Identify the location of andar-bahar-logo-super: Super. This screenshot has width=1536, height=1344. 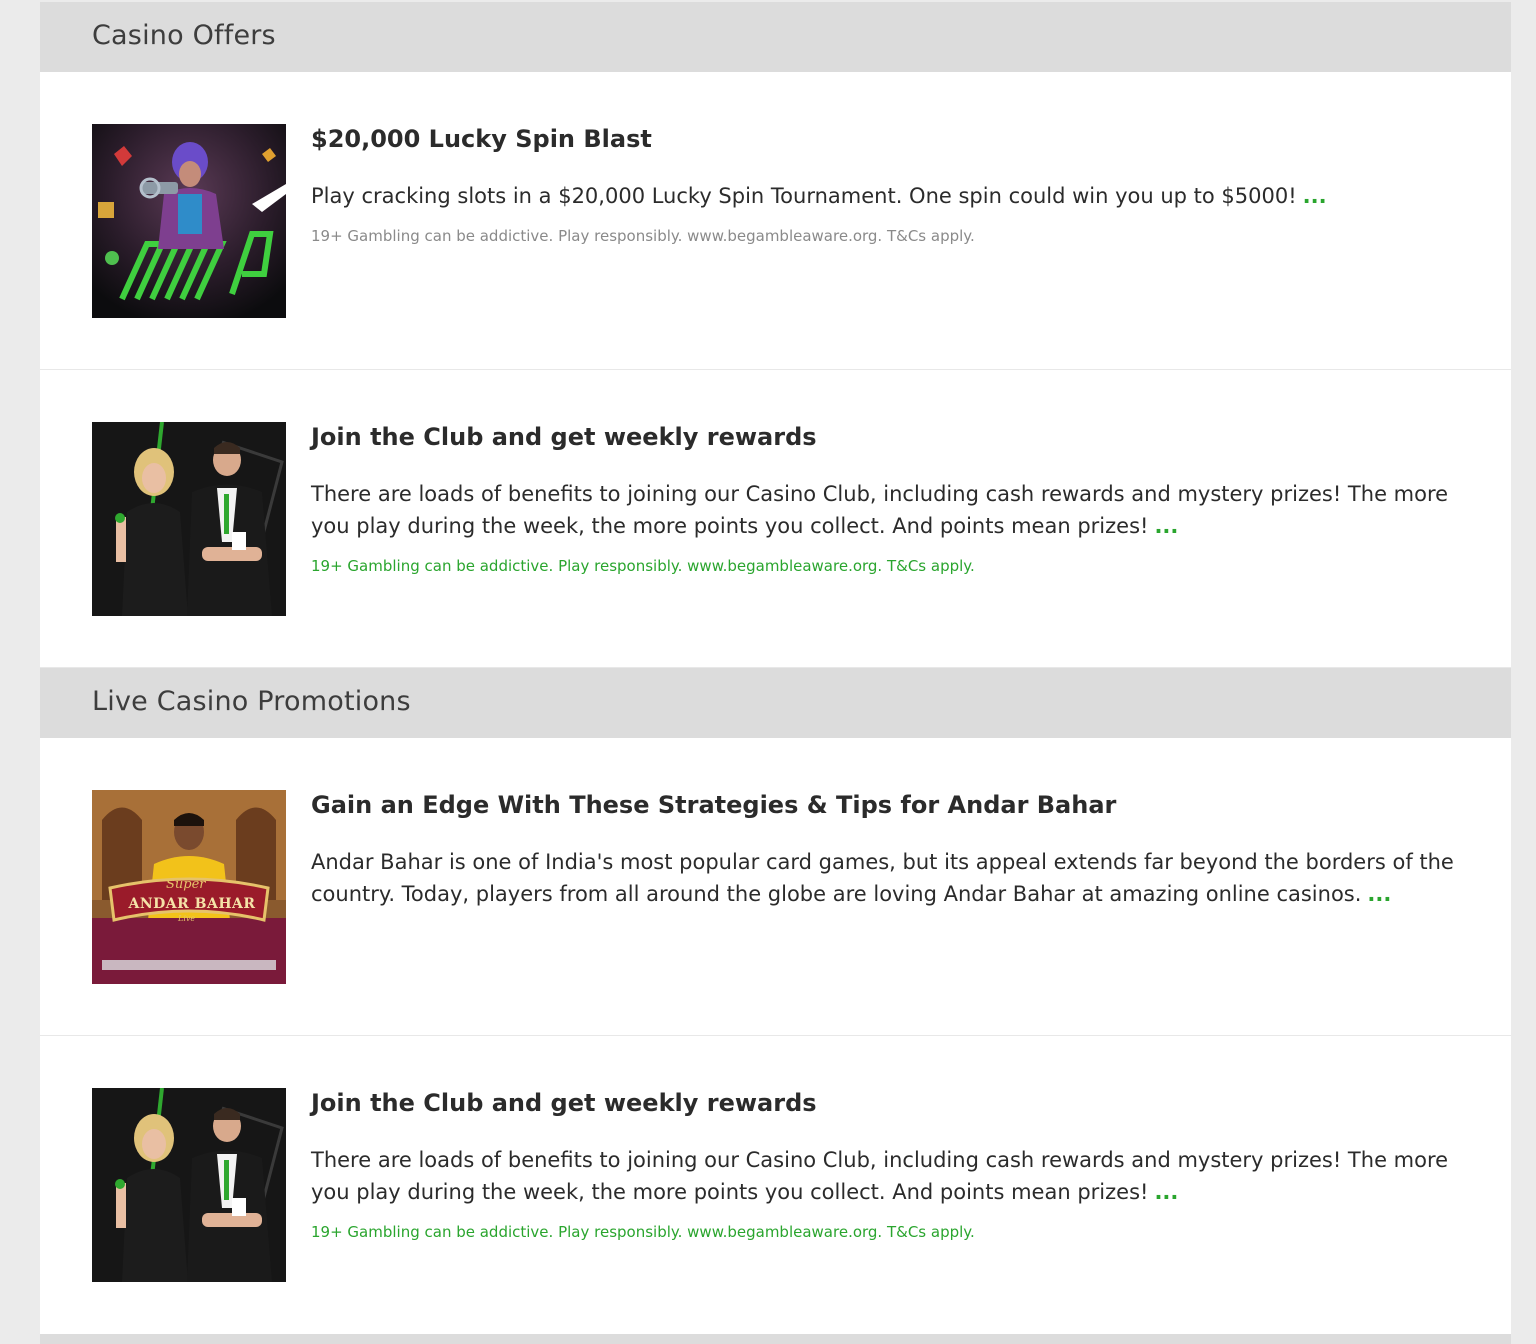
(186, 884).